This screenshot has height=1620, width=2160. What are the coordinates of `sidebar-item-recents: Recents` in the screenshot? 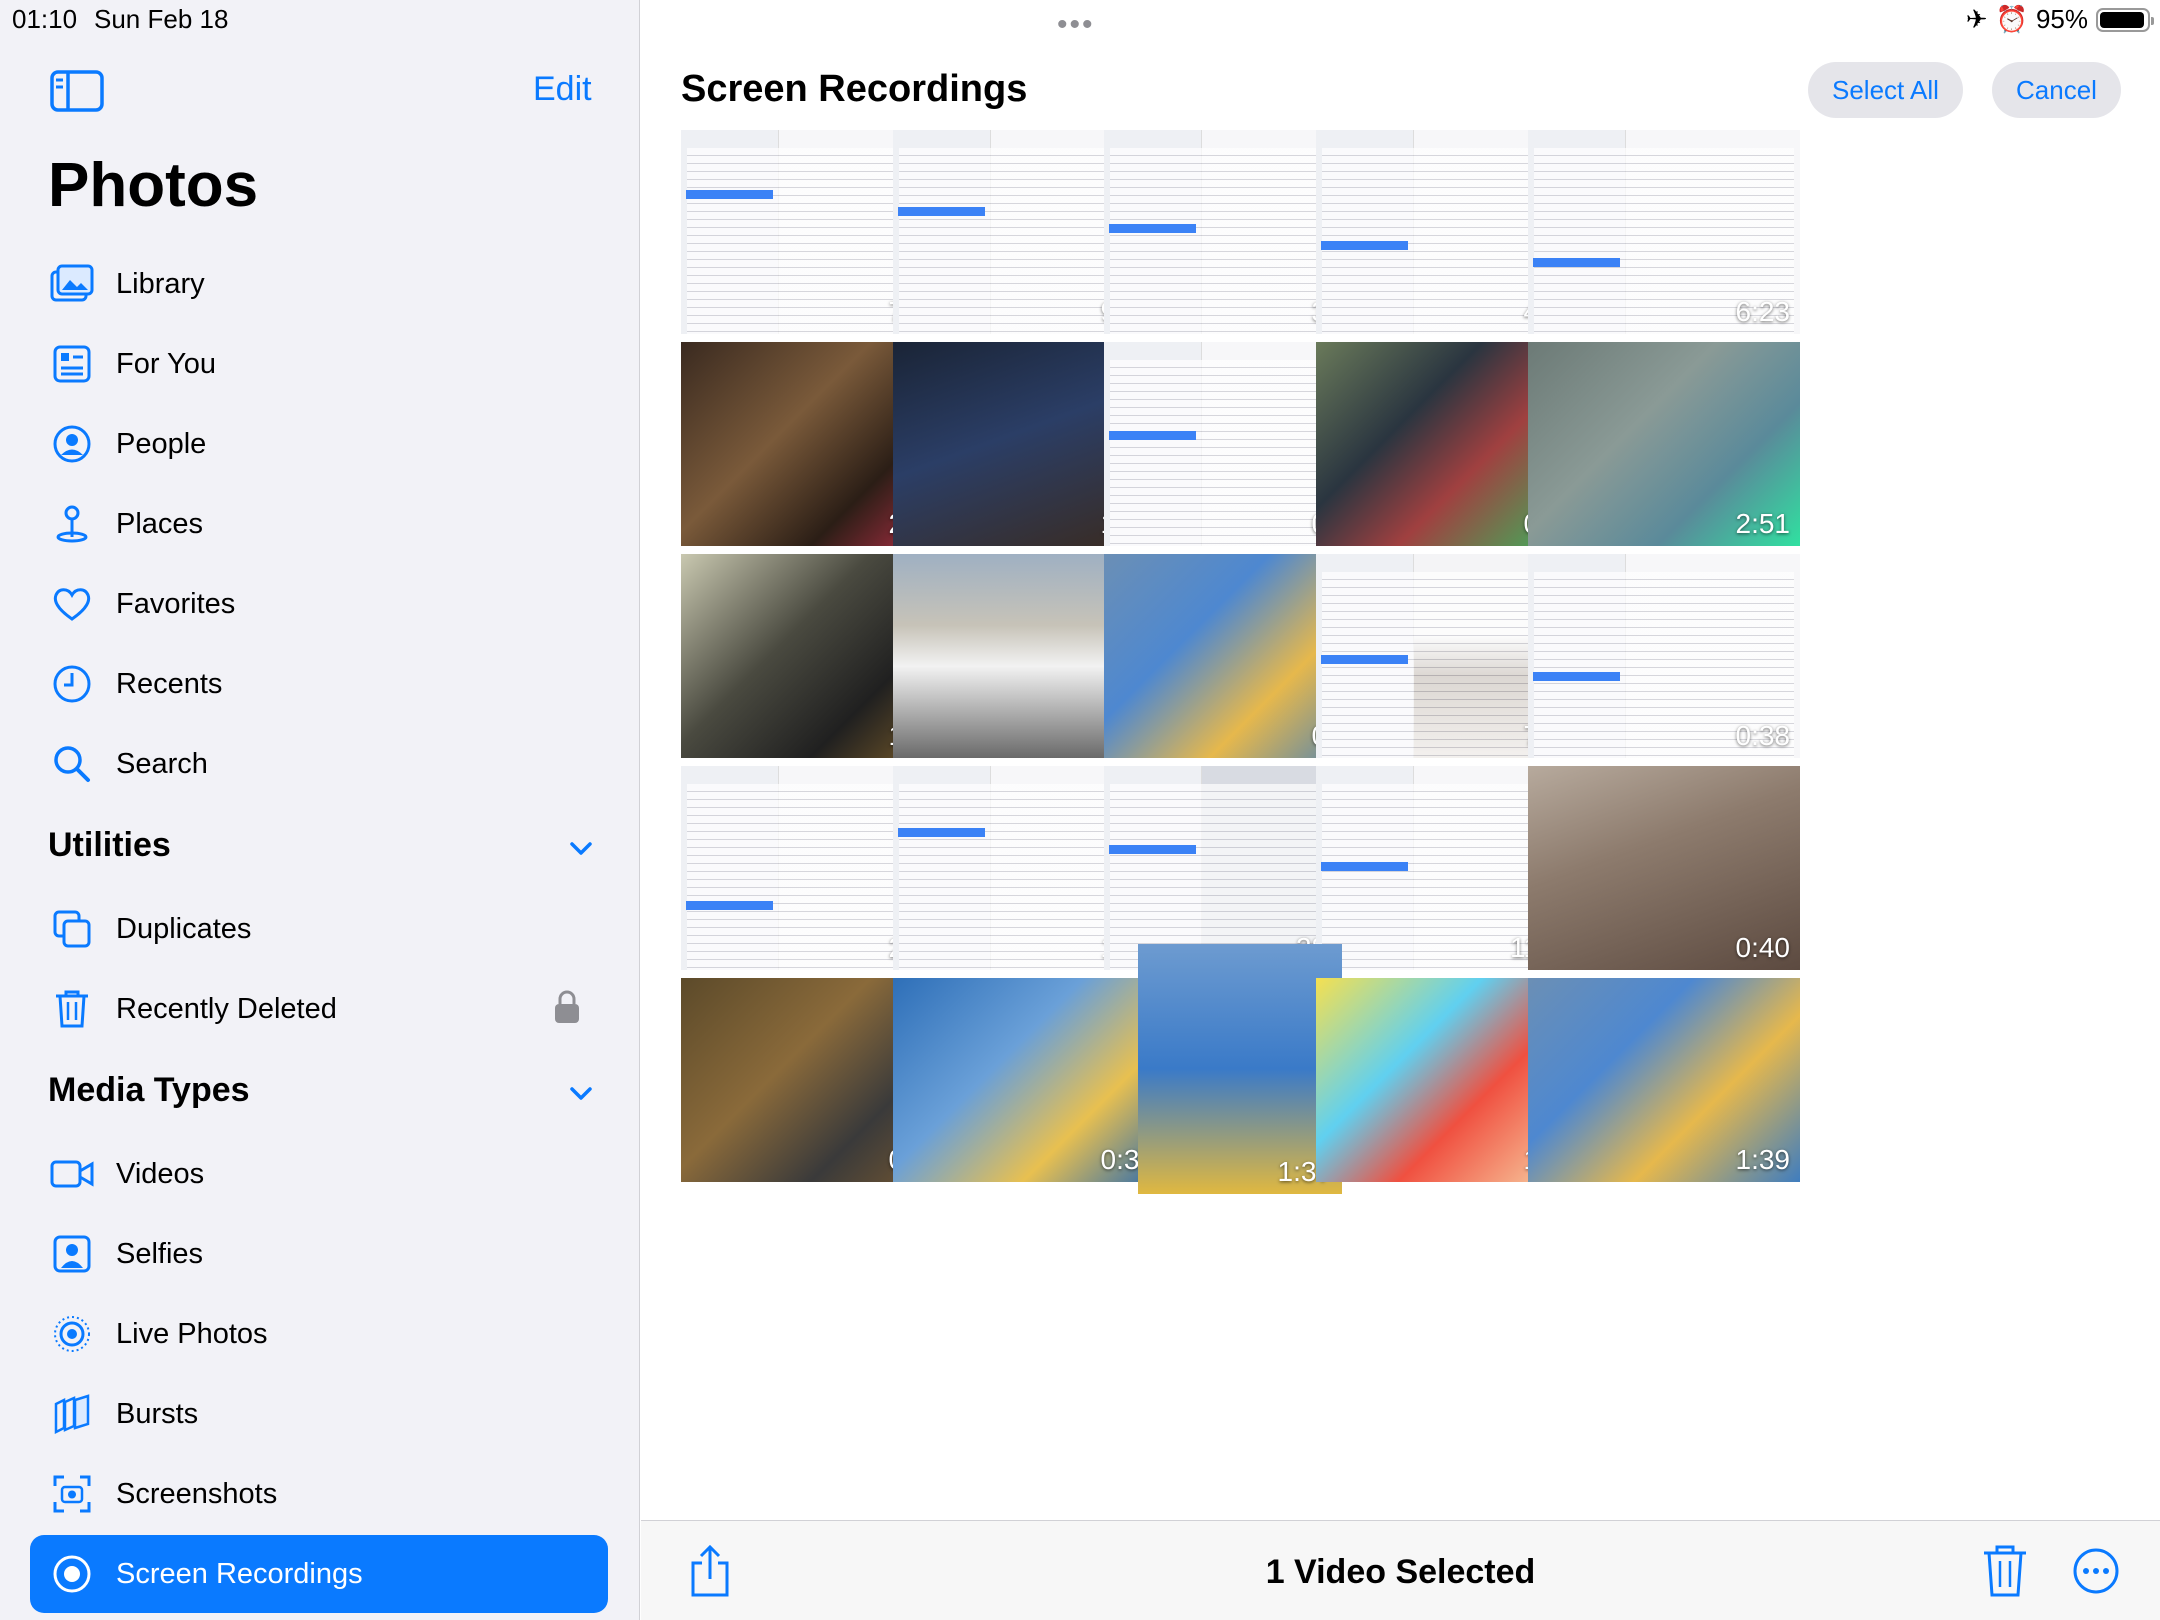 It's located at (319, 684).